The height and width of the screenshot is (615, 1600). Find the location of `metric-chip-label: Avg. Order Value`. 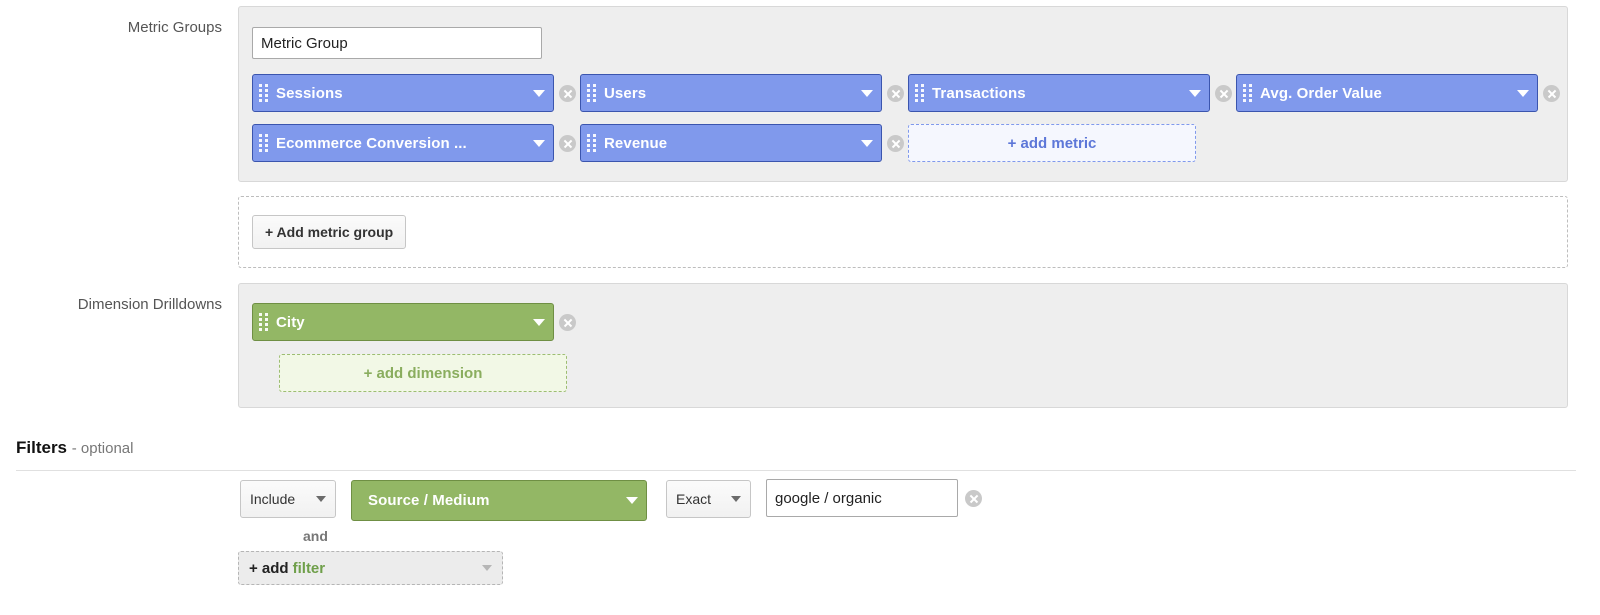

metric-chip-label: Avg. Order Value is located at coordinates (1321, 93).